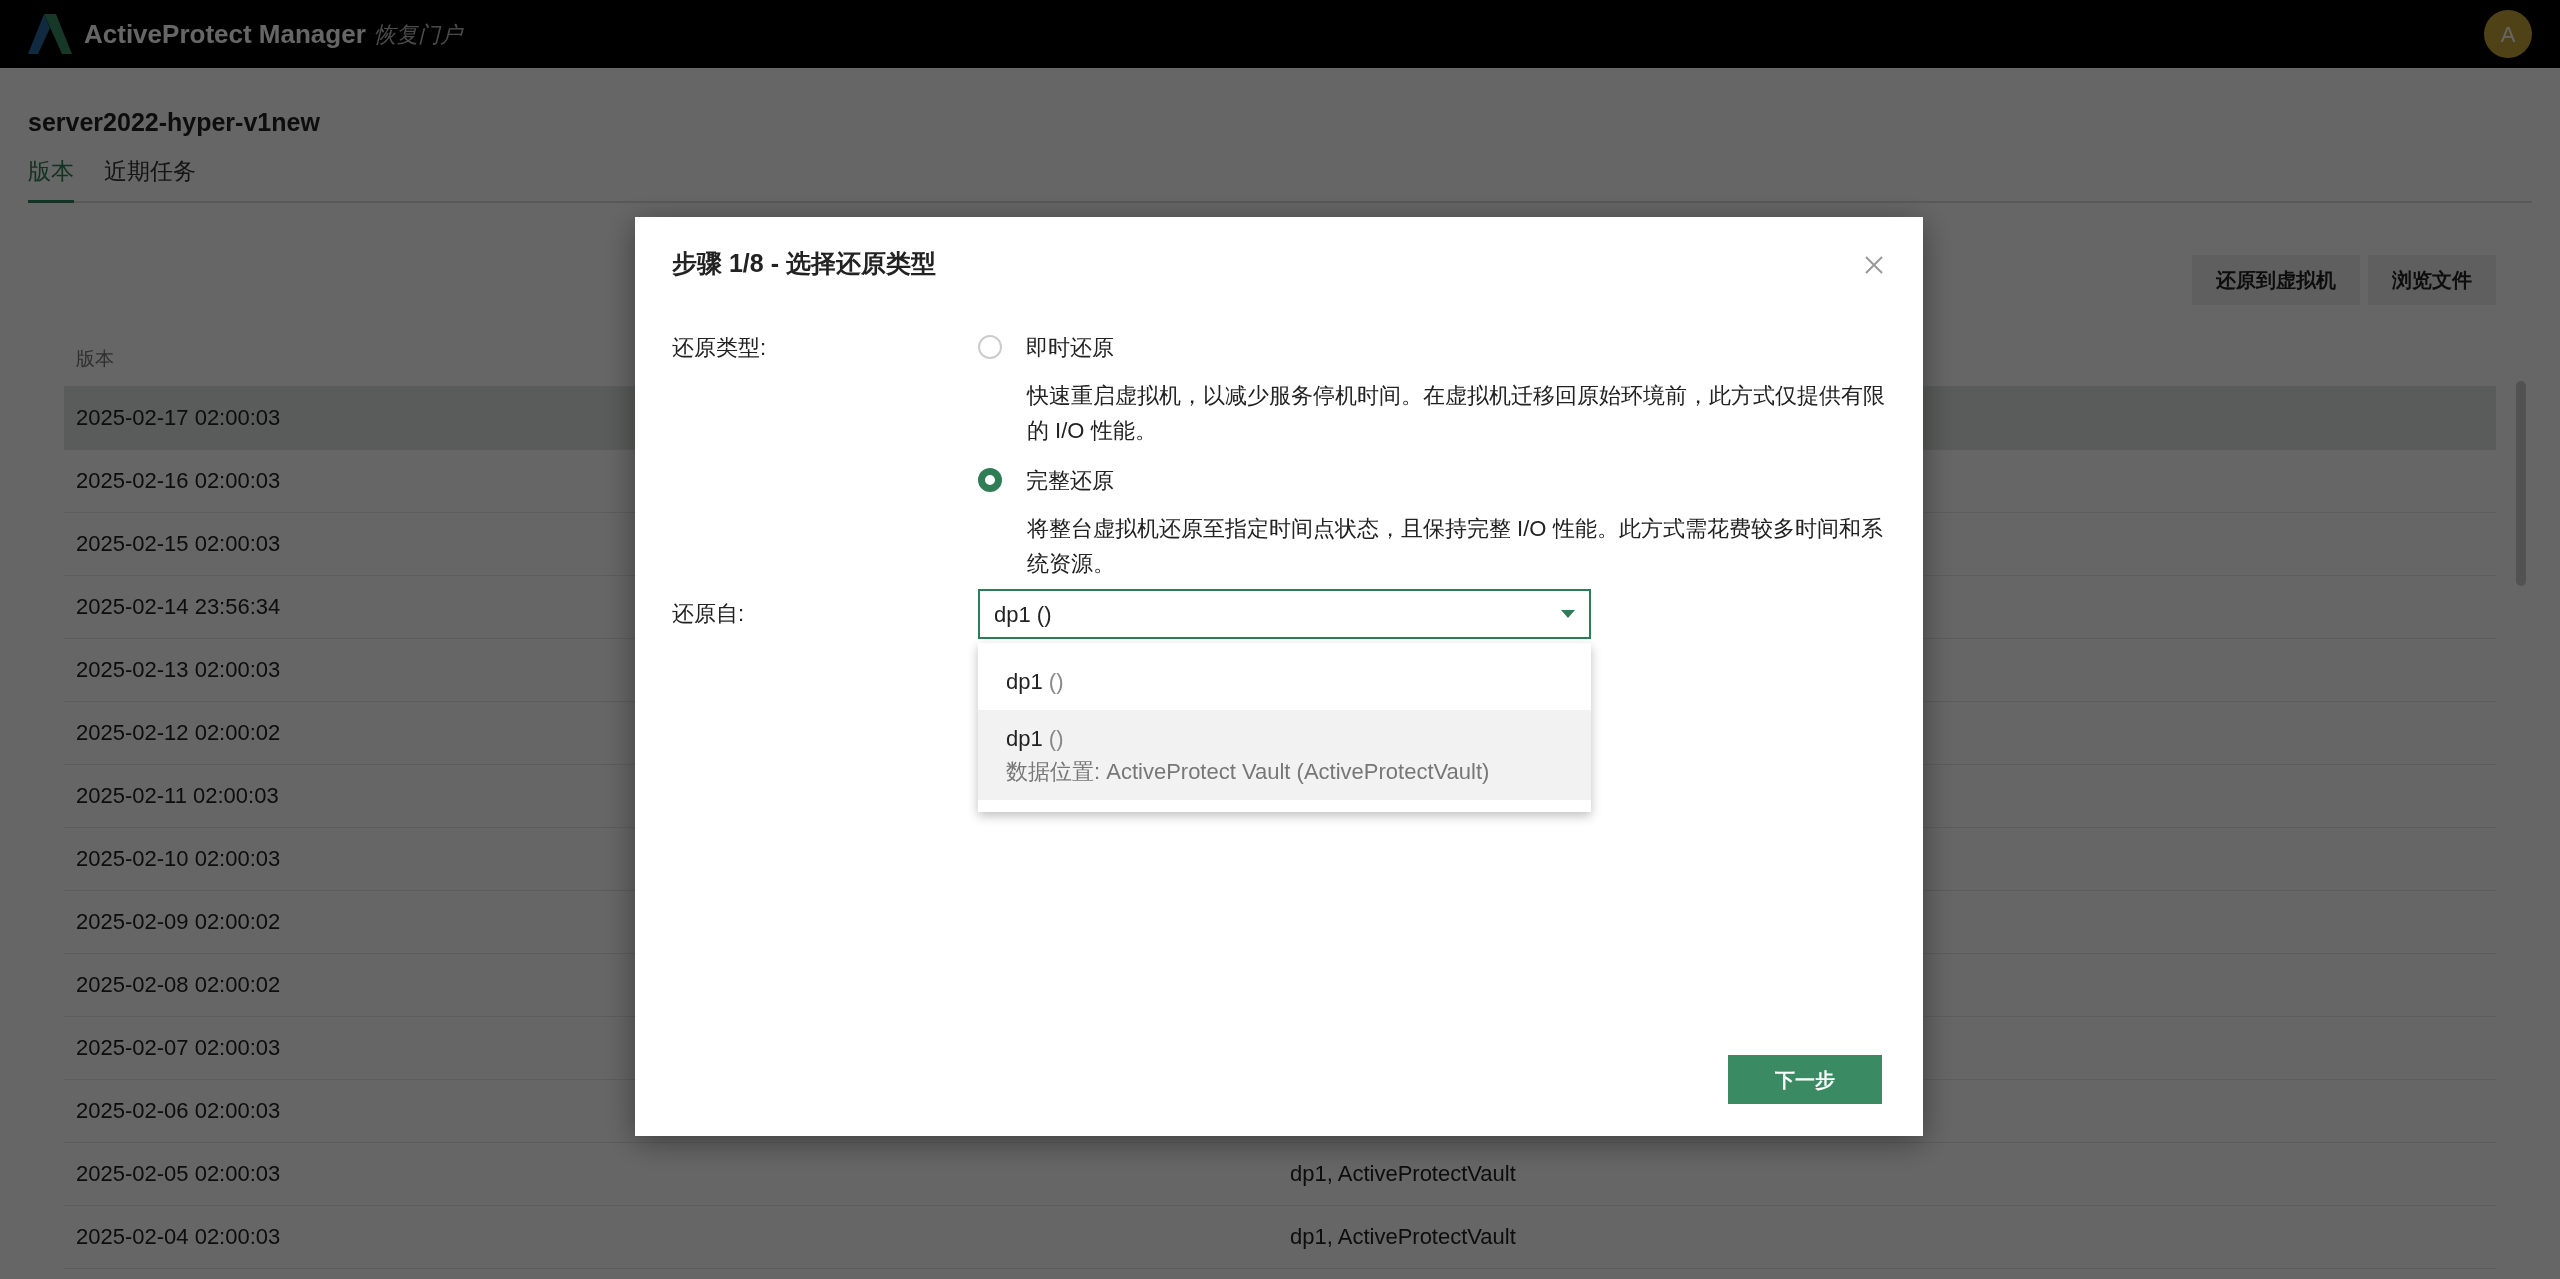 This screenshot has width=2560, height=1279. I want to click on table-cell: 2025-02-14 23:56:34, so click(178, 606).